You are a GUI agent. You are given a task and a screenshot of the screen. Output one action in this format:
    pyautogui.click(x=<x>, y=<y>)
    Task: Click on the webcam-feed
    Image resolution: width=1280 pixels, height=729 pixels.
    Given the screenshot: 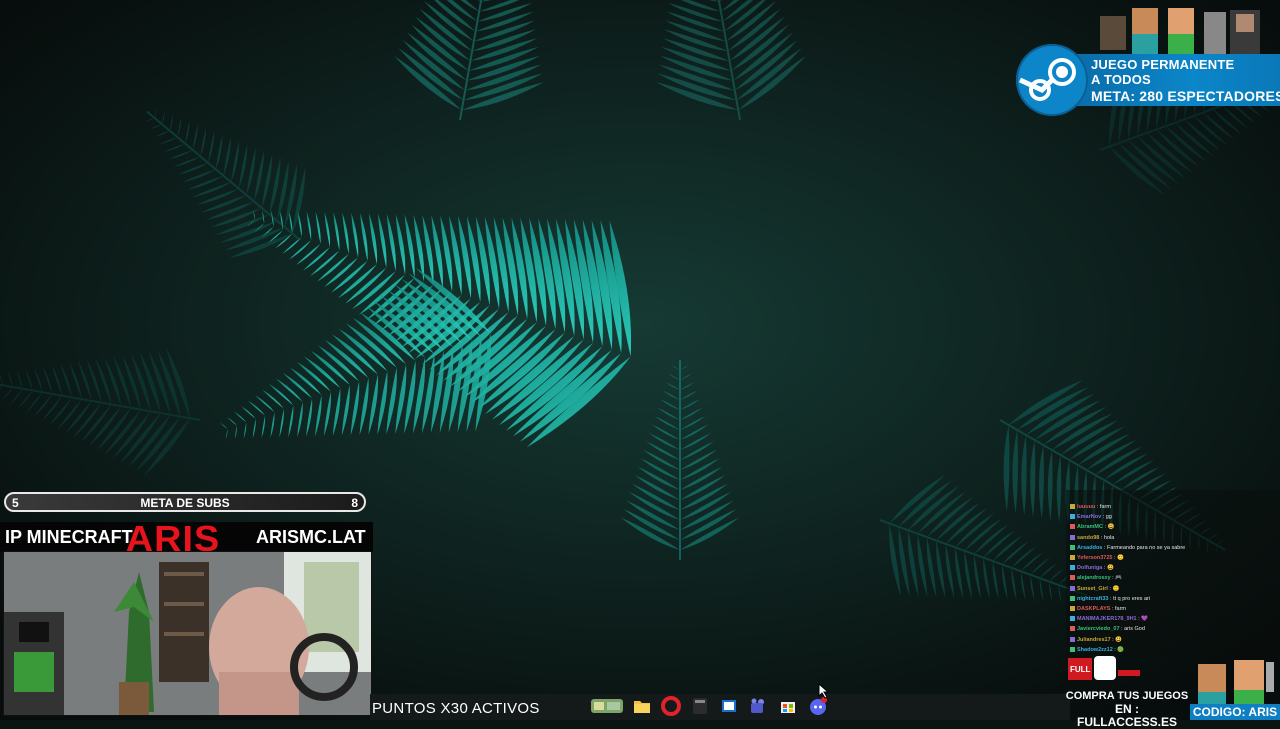 What is the action you would take?
    pyautogui.click(x=187, y=633)
    